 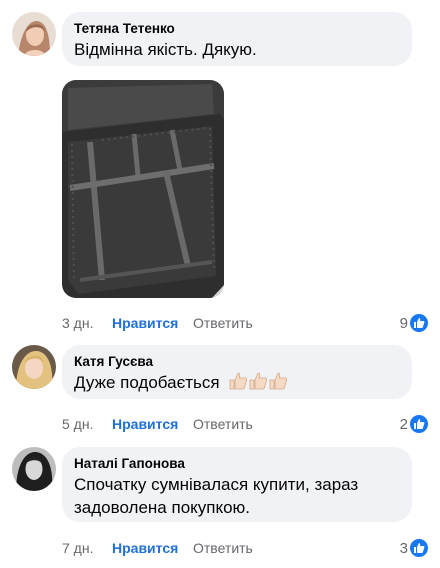 What do you see at coordinates (237, 39) in the screenshot?
I see `comment-bubble: Тетяна Тетенко Відмінна якість. Дякую.` at bounding box center [237, 39].